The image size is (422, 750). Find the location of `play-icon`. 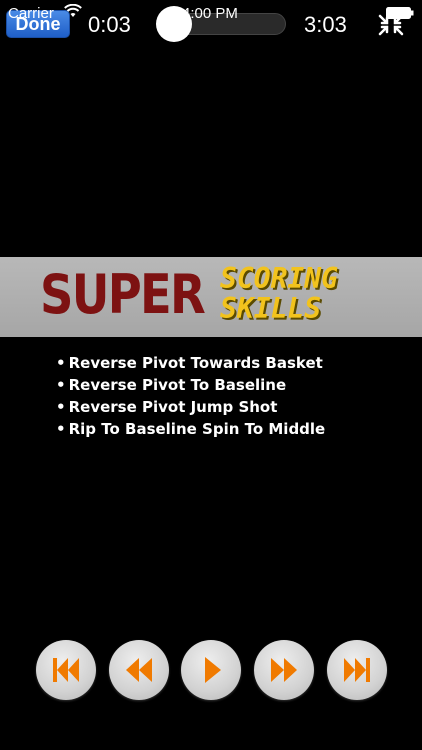

play-icon is located at coordinates (213, 670).